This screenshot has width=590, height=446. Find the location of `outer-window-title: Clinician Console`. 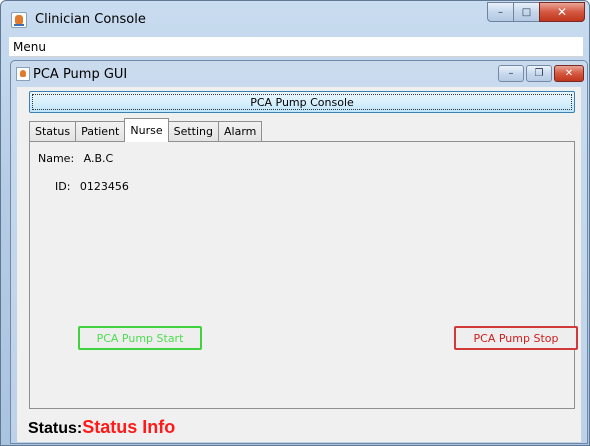

outer-window-title: Clinician Console is located at coordinates (90, 19).